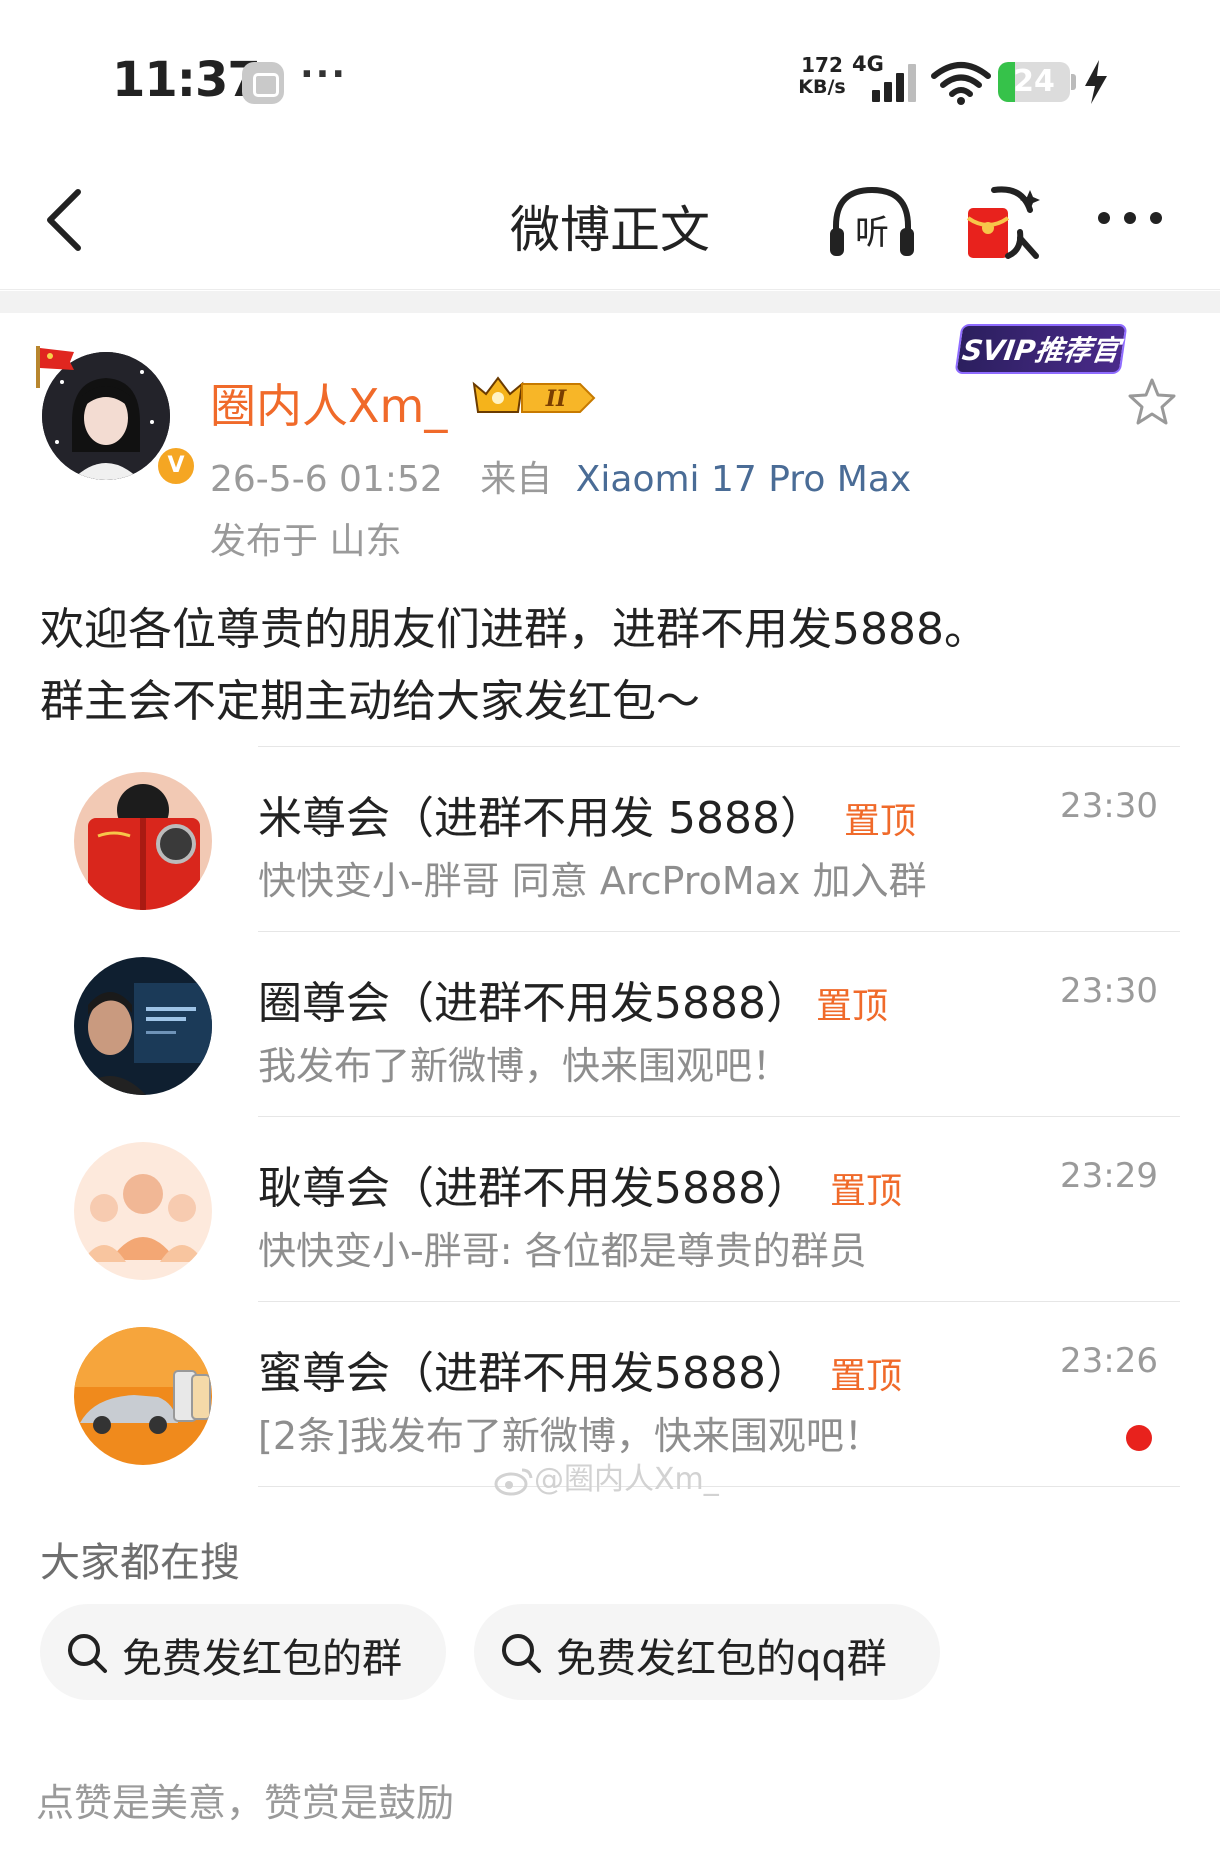 This screenshot has width=1220, height=1853. What do you see at coordinates (534, 1188) in the screenshot?
I see `group-name-text: 耿尊会（进群不用发5888）` at bounding box center [534, 1188].